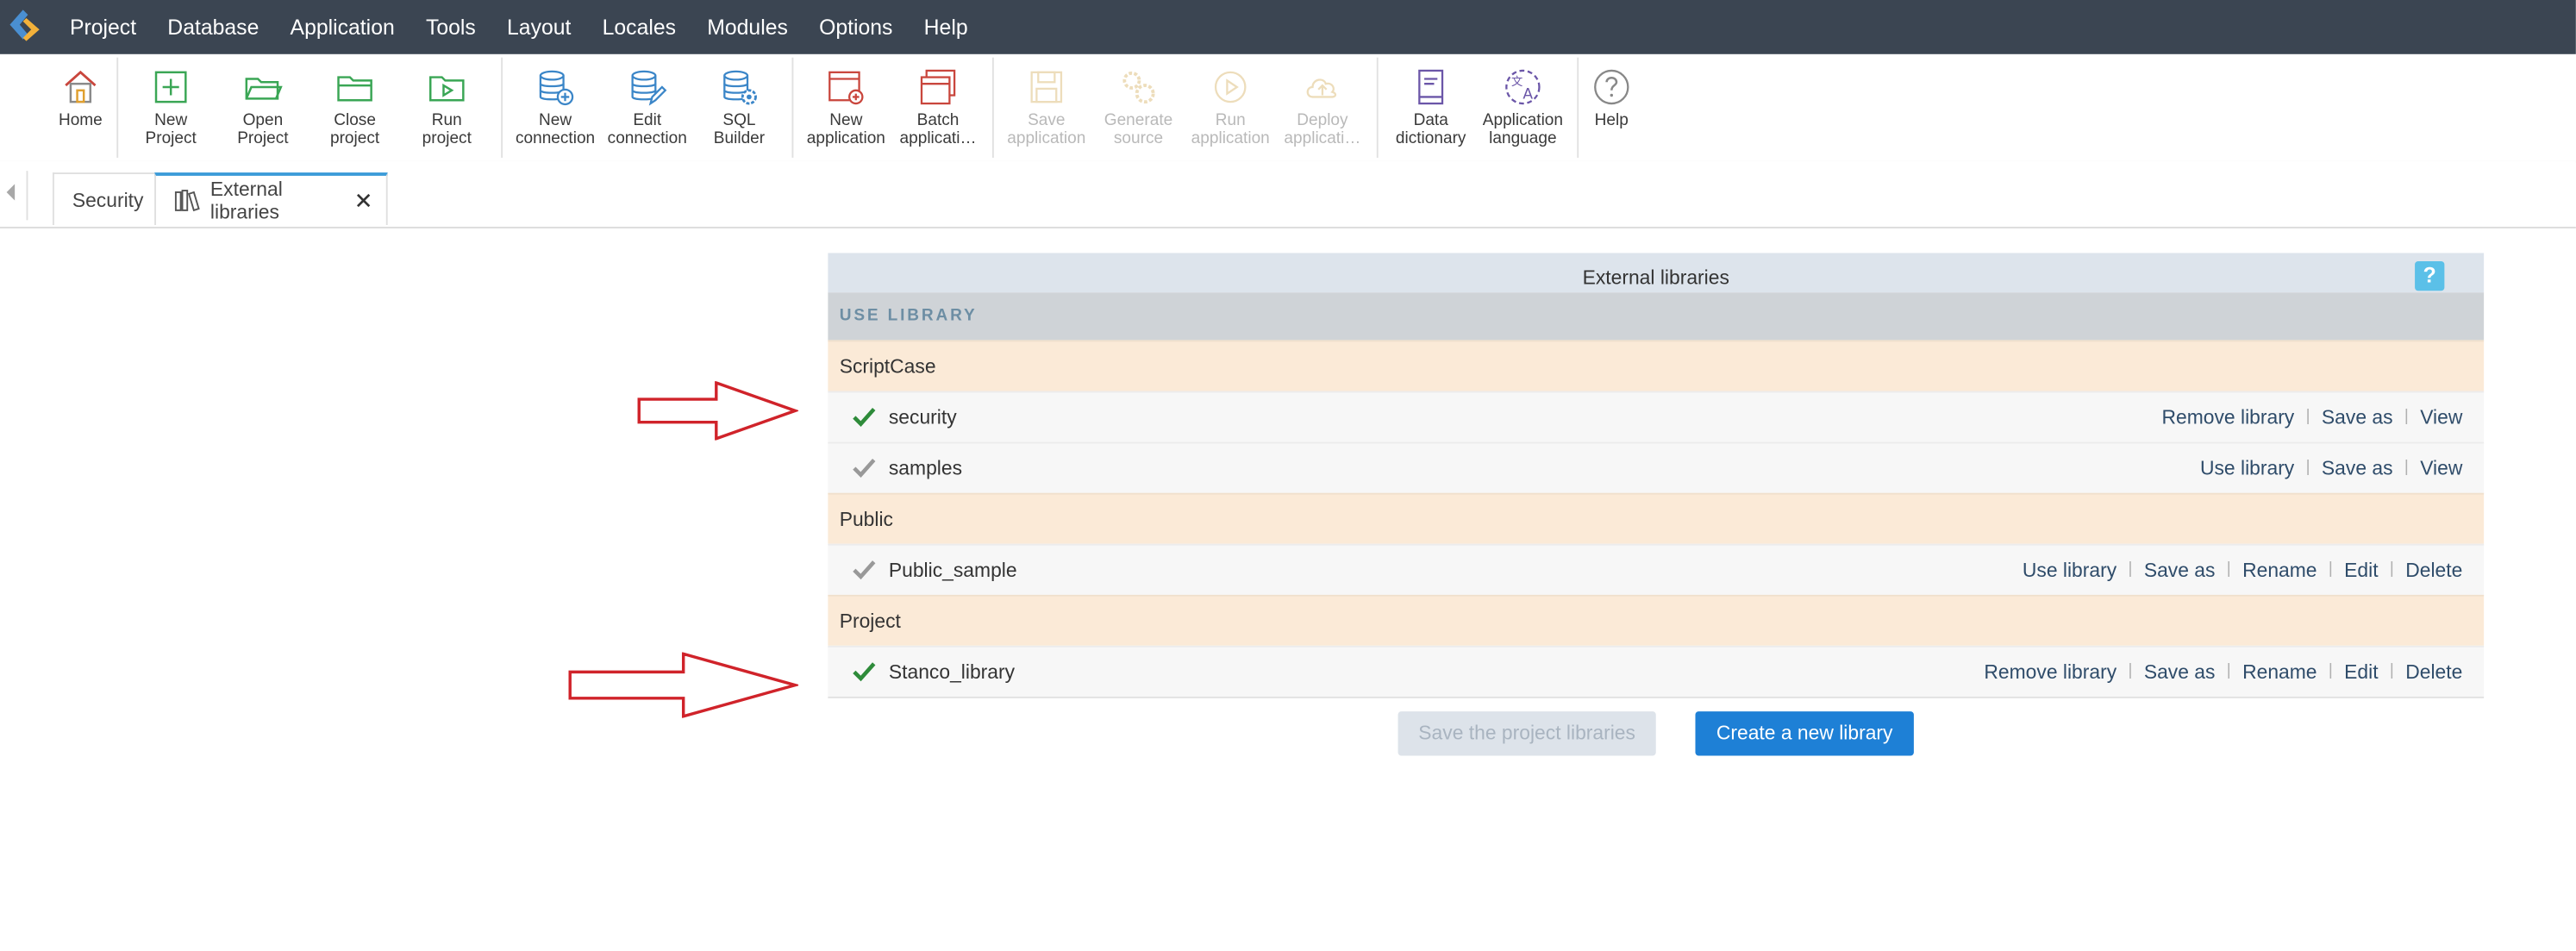 The image size is (2576, 951). Describe the element at coordinates (1431, 107) in the screenshot. I see `data-dictionary-button: Data dictionary` at that location.